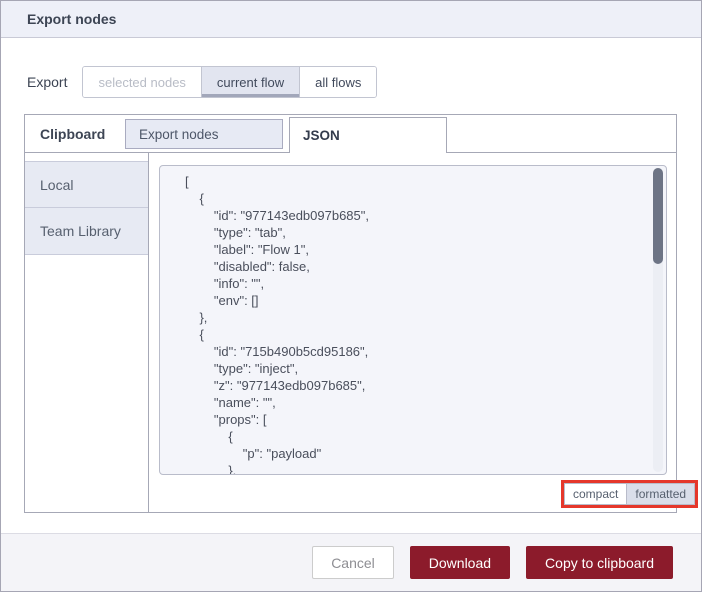  I want to click on selected-nodes-button: selected nodes, so click(142, 82).